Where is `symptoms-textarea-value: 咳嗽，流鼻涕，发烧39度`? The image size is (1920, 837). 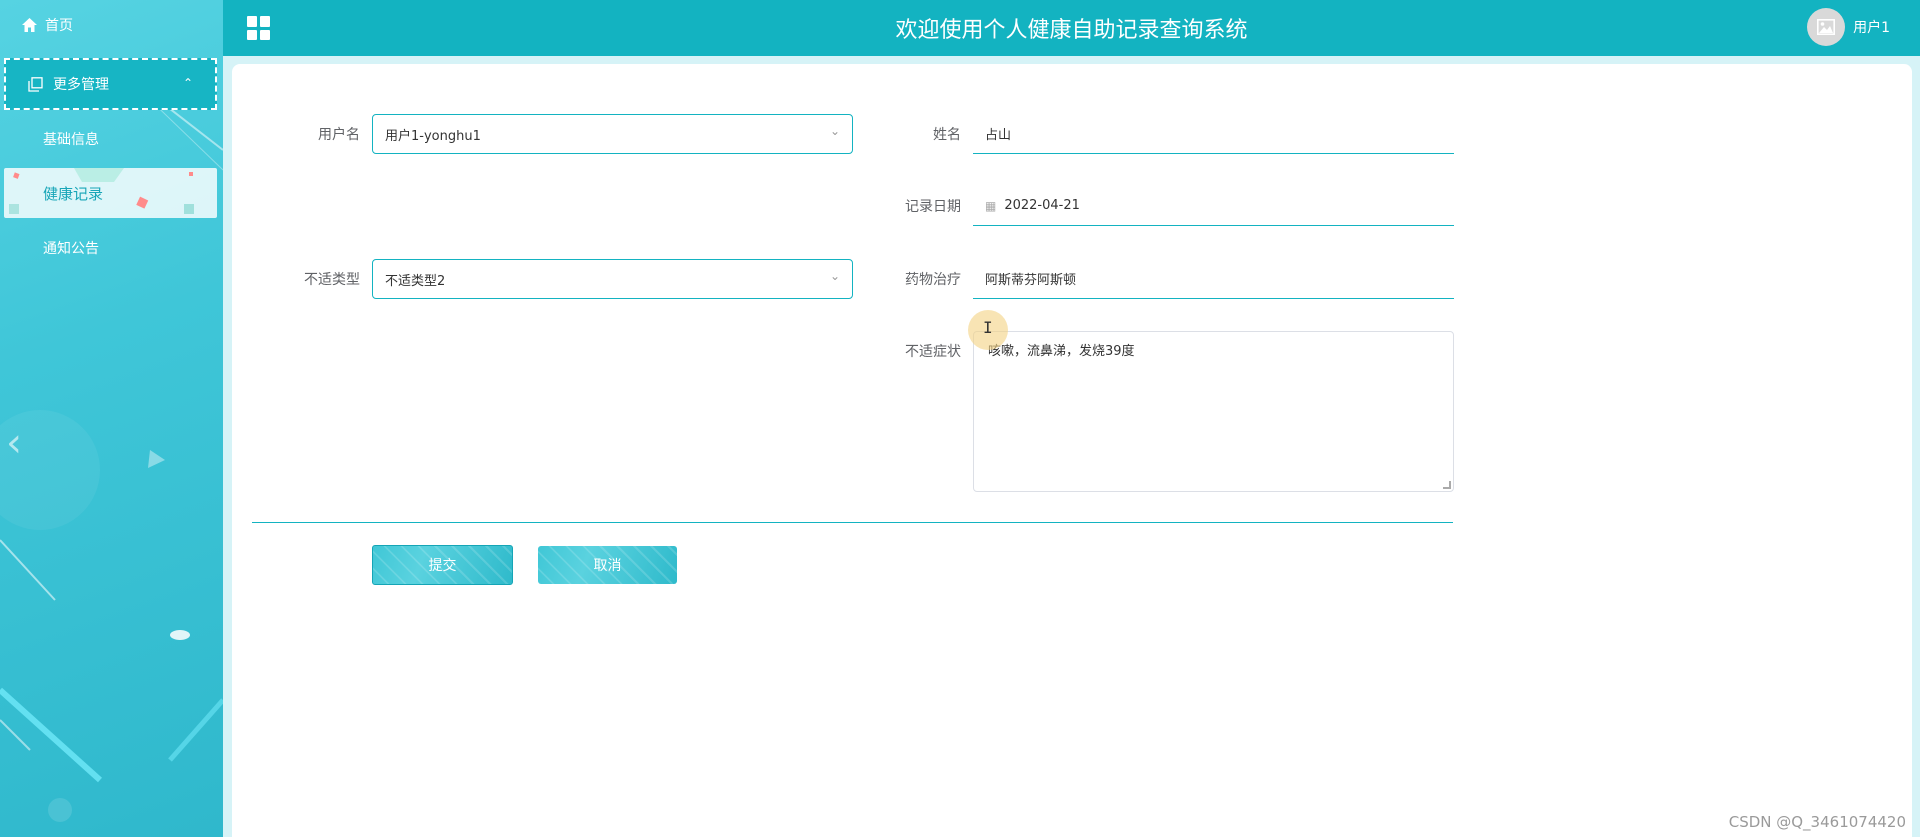
symptoms-textarea-value: 咳嗽，流鼻涕，发烧39度 is located at coordinates (1061, 351).